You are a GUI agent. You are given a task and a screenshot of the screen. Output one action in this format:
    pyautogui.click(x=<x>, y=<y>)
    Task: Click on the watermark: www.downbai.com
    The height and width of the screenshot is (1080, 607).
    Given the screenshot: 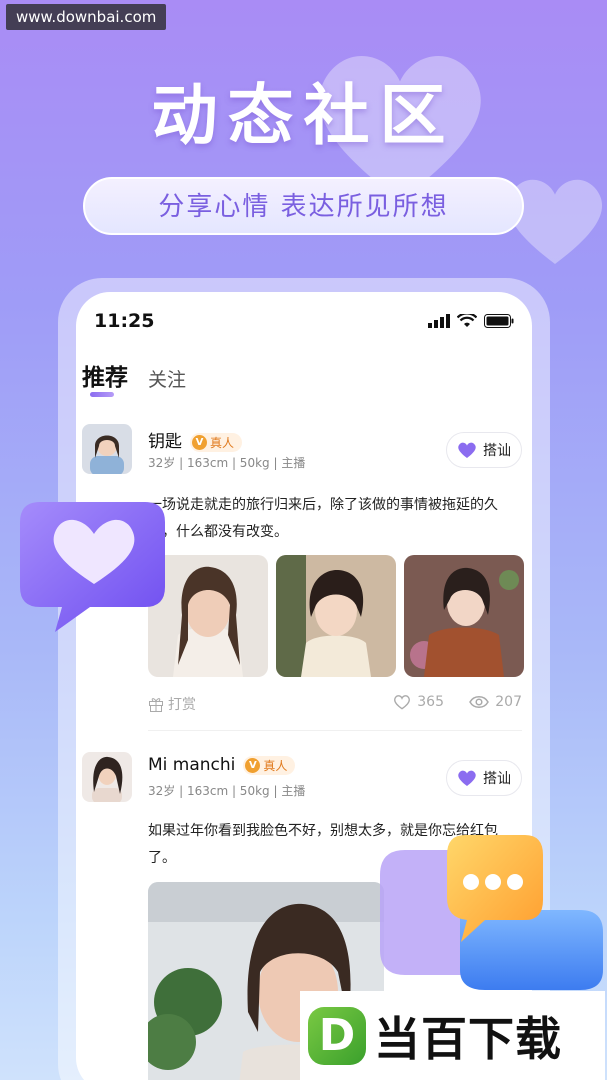 What is the action you would take?
    pyautogui.click(x=86, y=17)
    